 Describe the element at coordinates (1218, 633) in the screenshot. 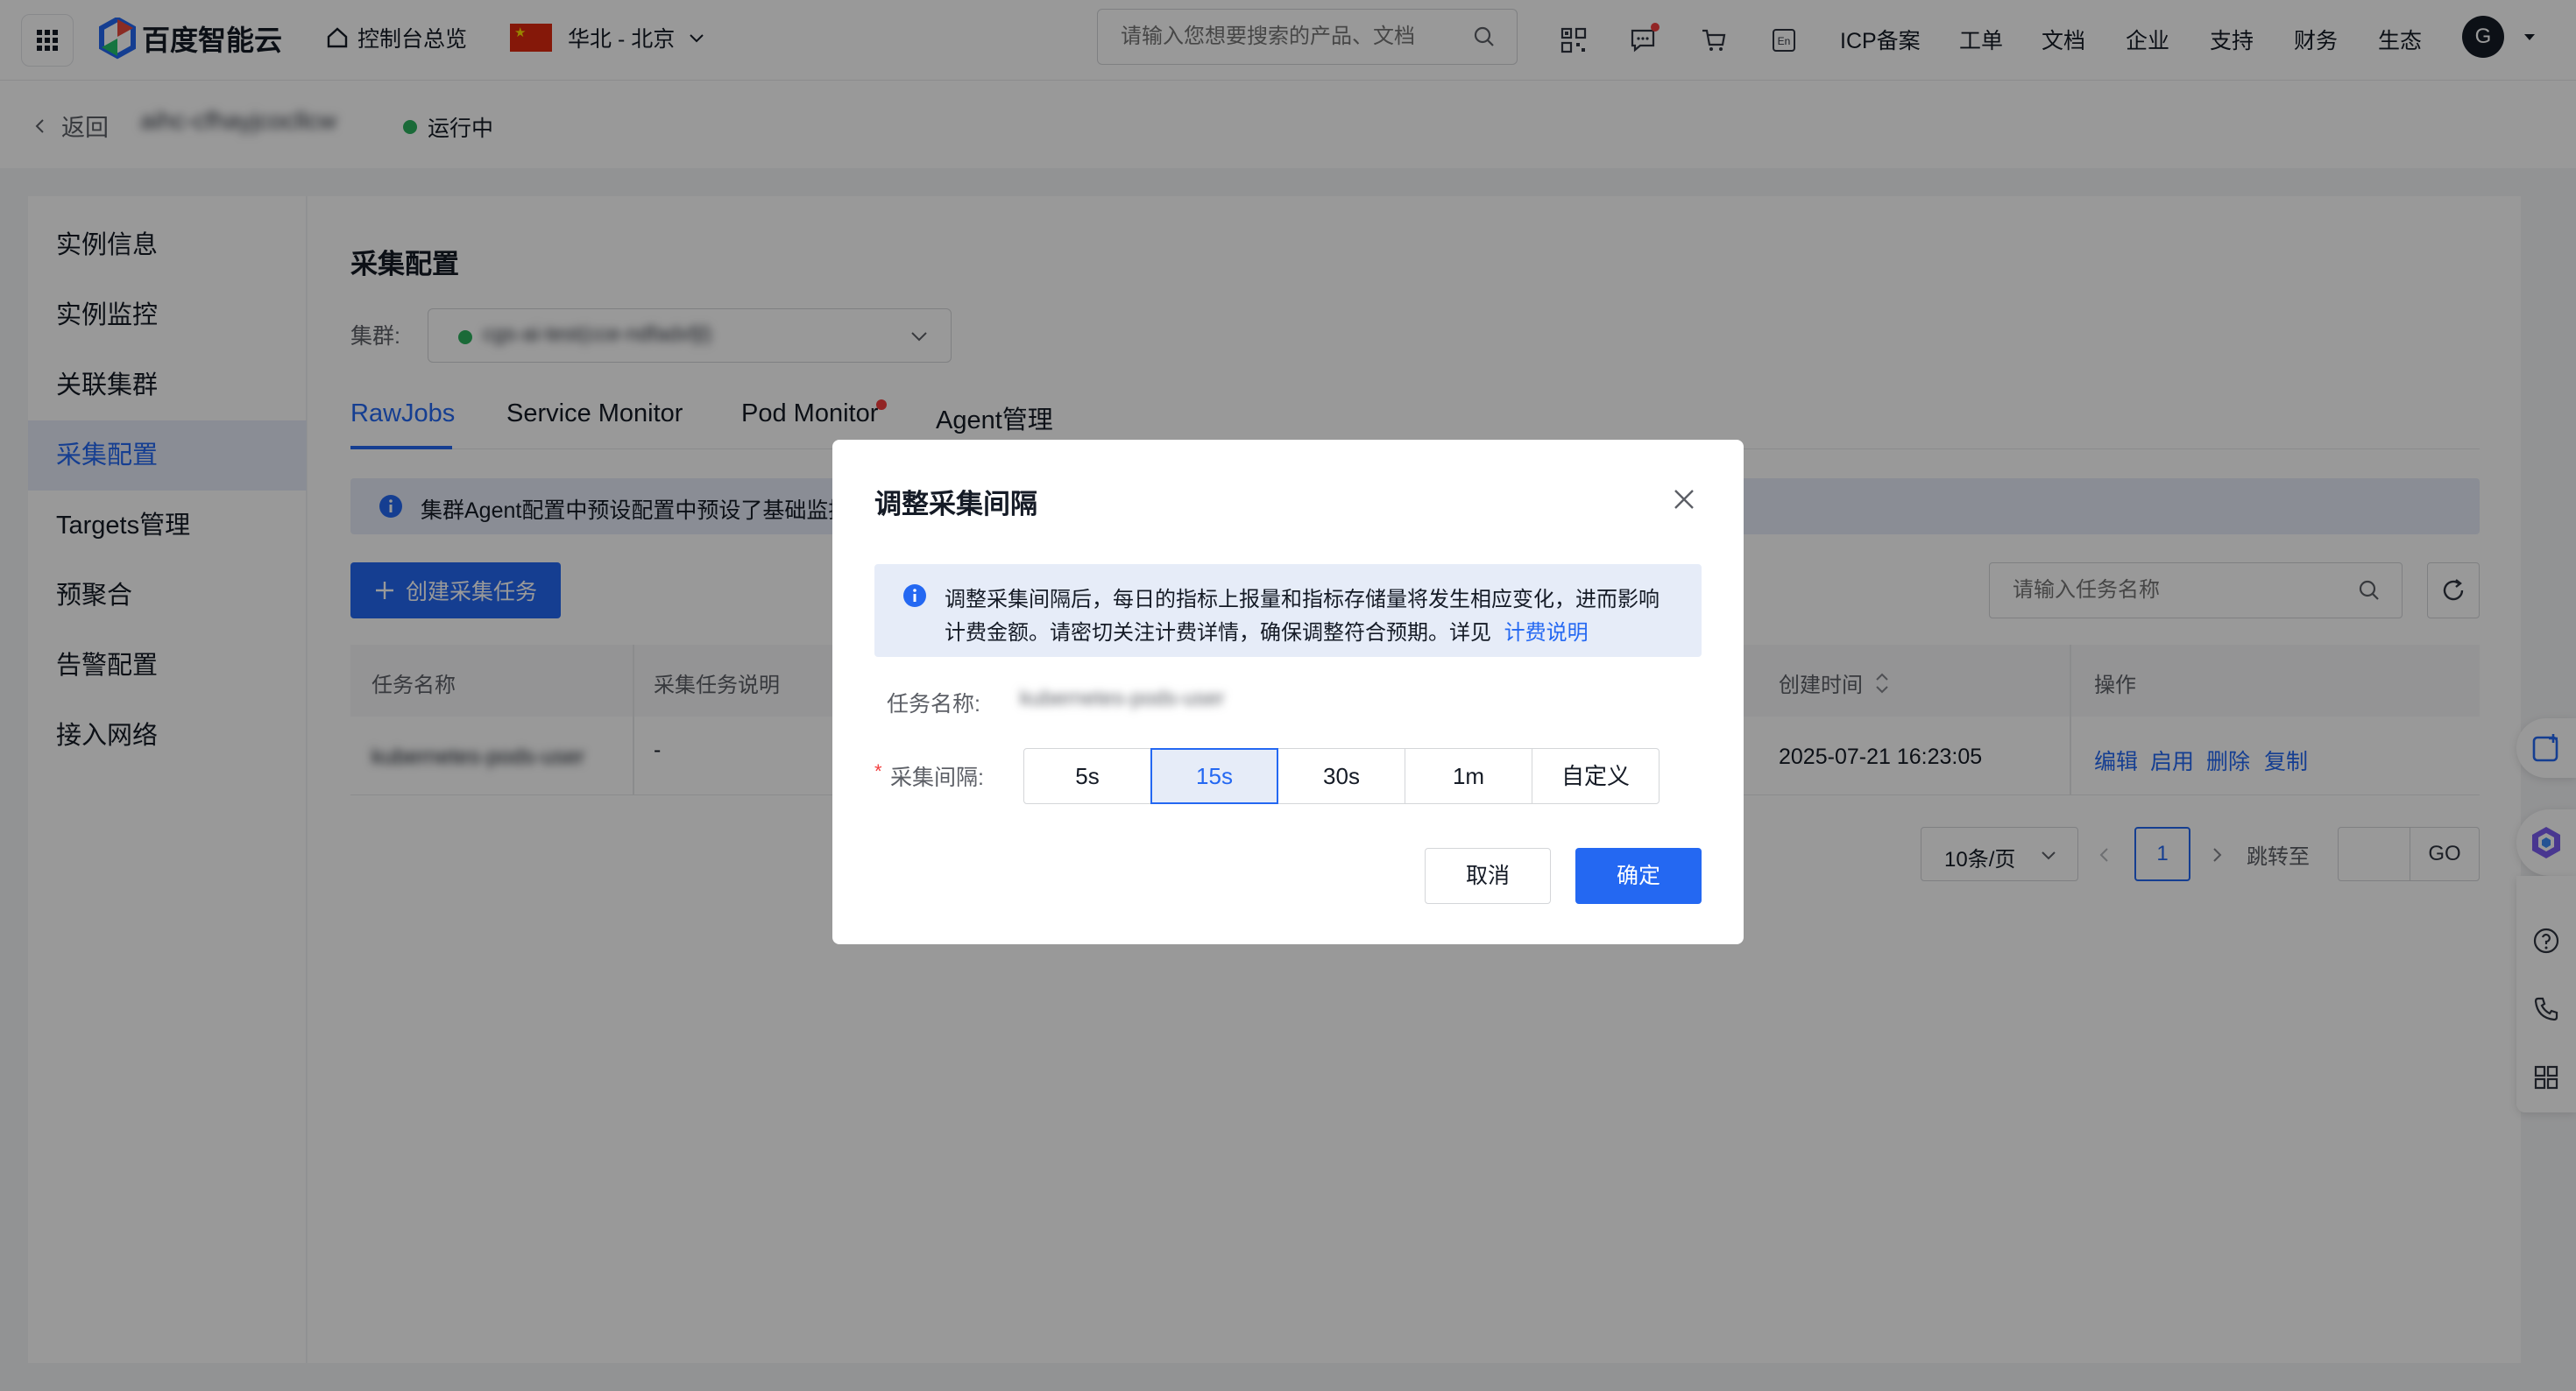

I see `notice-line-2: 计费金额。请密切关注计费详情，确保调整符合预期。详见` at that location.